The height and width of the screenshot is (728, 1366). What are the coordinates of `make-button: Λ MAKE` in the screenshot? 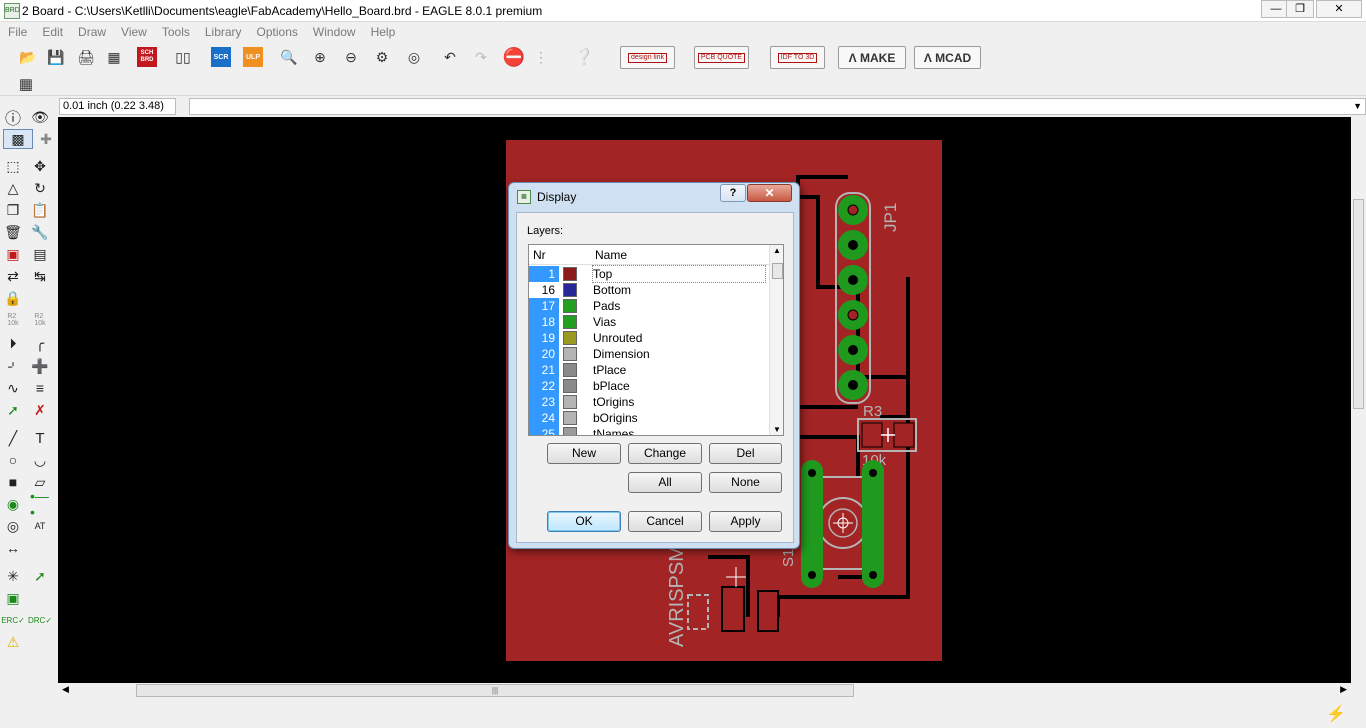 It's located at (872, 57).